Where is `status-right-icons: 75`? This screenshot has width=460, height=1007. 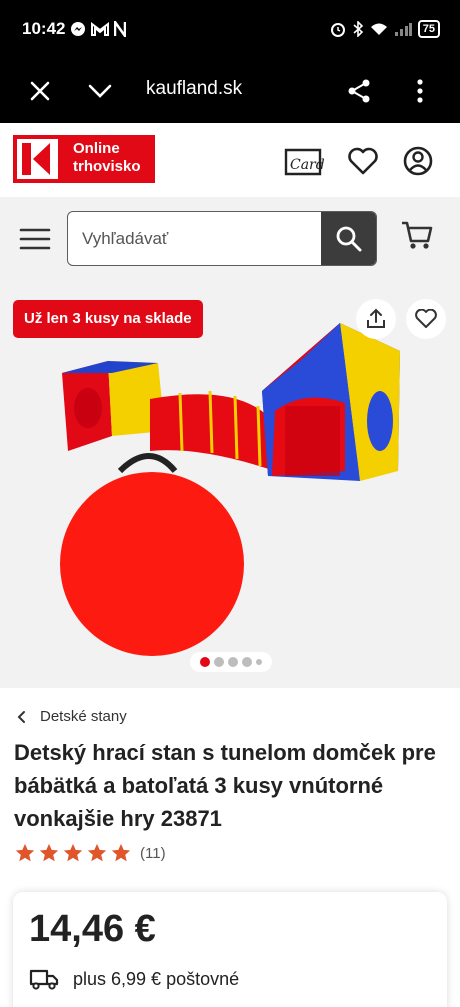 status-right-icons: 75 is located at coordinates (385, 29).